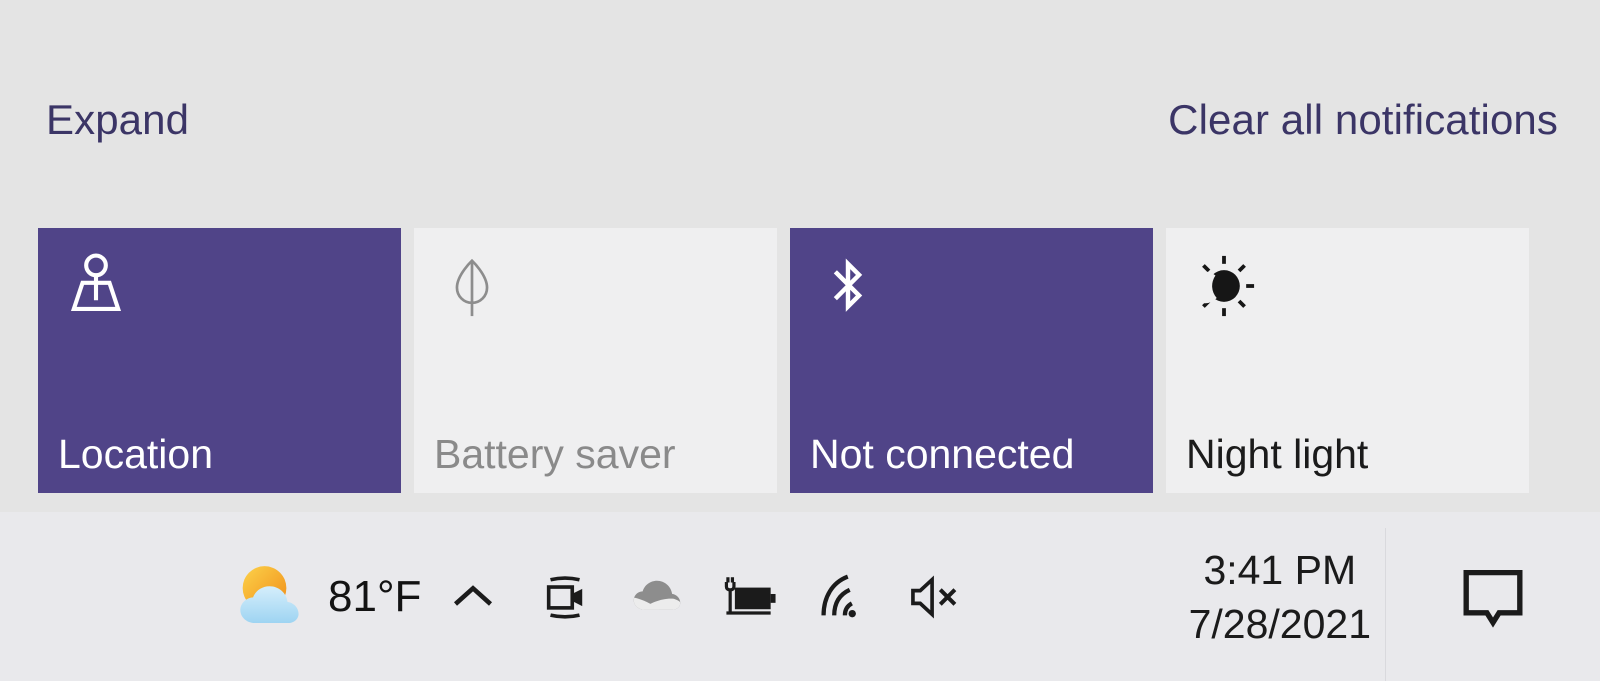 The image size is (1600, 681). Describe the element at coordinates (1385, 604) in the screenshot. I see `taskbar-divider` at that location.